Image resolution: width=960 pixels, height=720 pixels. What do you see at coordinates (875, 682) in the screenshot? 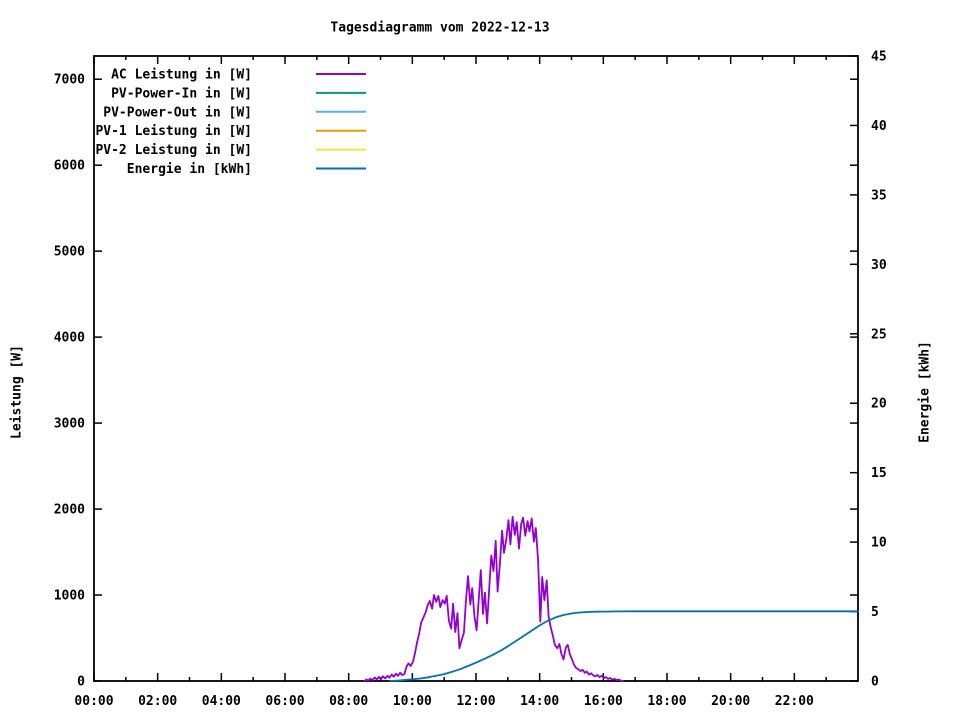
I see `y2-tick-label: 0` at bounding box center [875, 682].